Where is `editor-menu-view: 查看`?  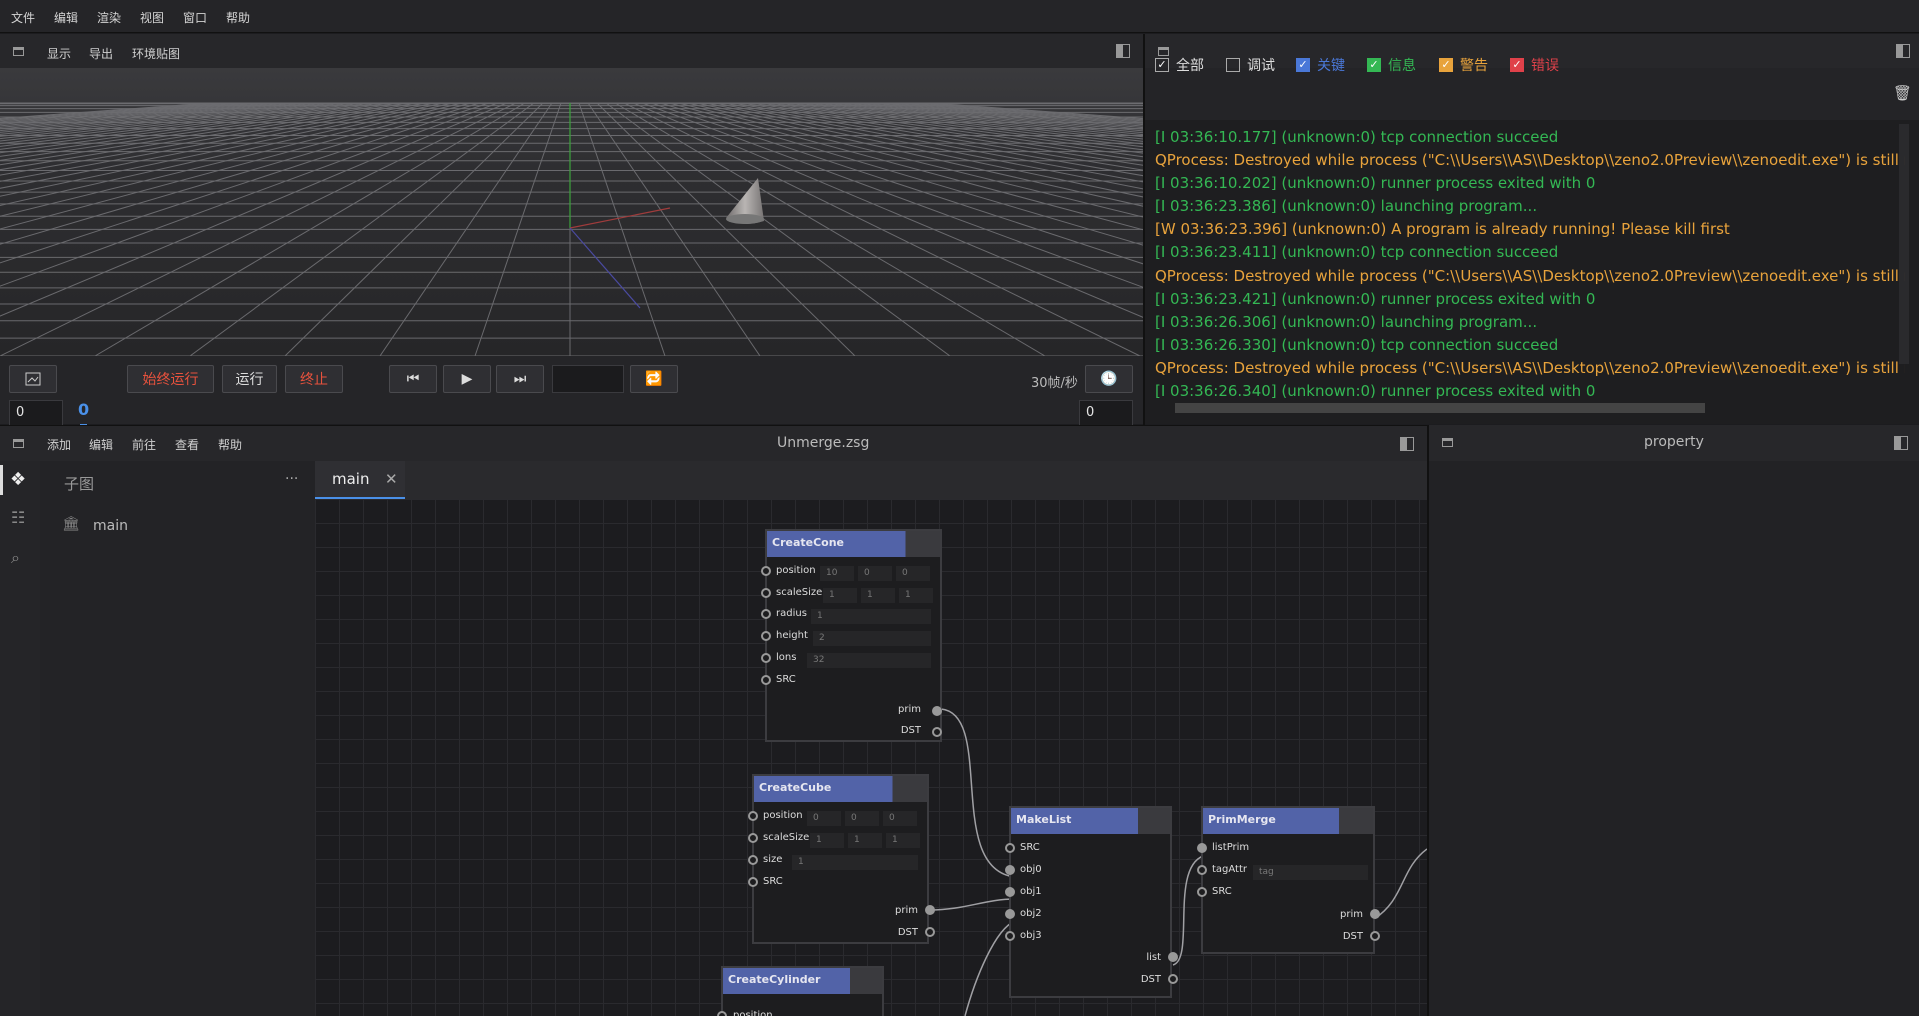
editor-menu-view: 查看 is located at coordinates (187, 444).